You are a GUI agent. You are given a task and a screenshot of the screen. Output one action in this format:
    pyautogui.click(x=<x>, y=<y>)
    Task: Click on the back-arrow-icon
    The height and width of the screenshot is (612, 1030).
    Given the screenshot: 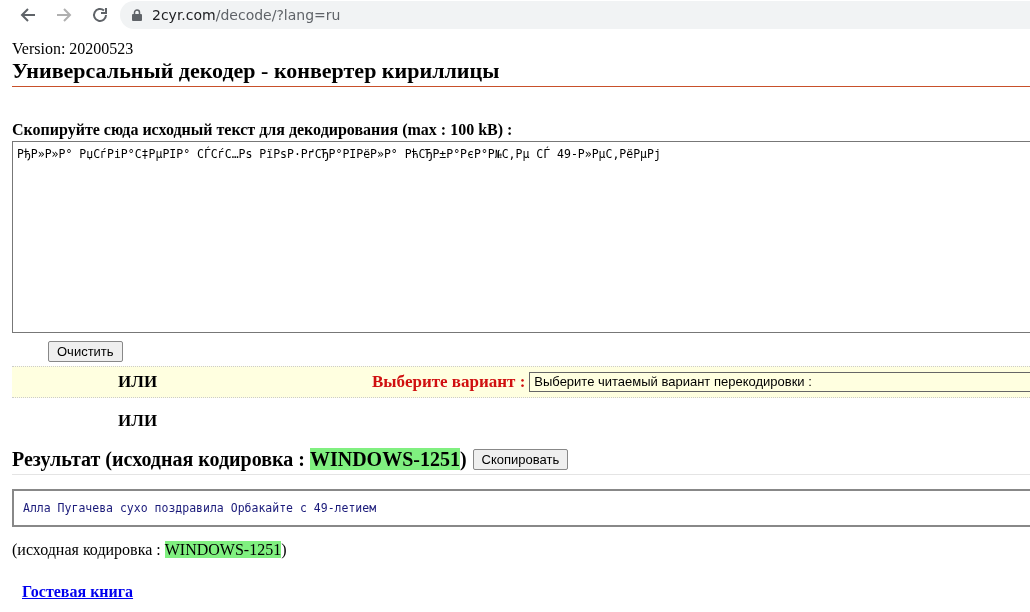 What is the action you would take?
    pyautogui.click(x=28, y=15)
    